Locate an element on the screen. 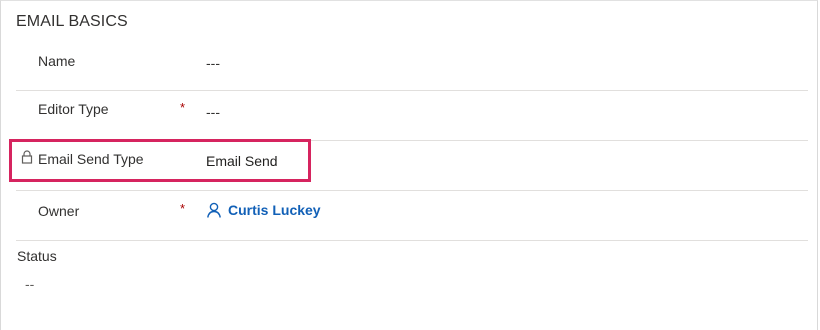  email-send-type-label: Email Send Type is located at coordinates (91, 159).